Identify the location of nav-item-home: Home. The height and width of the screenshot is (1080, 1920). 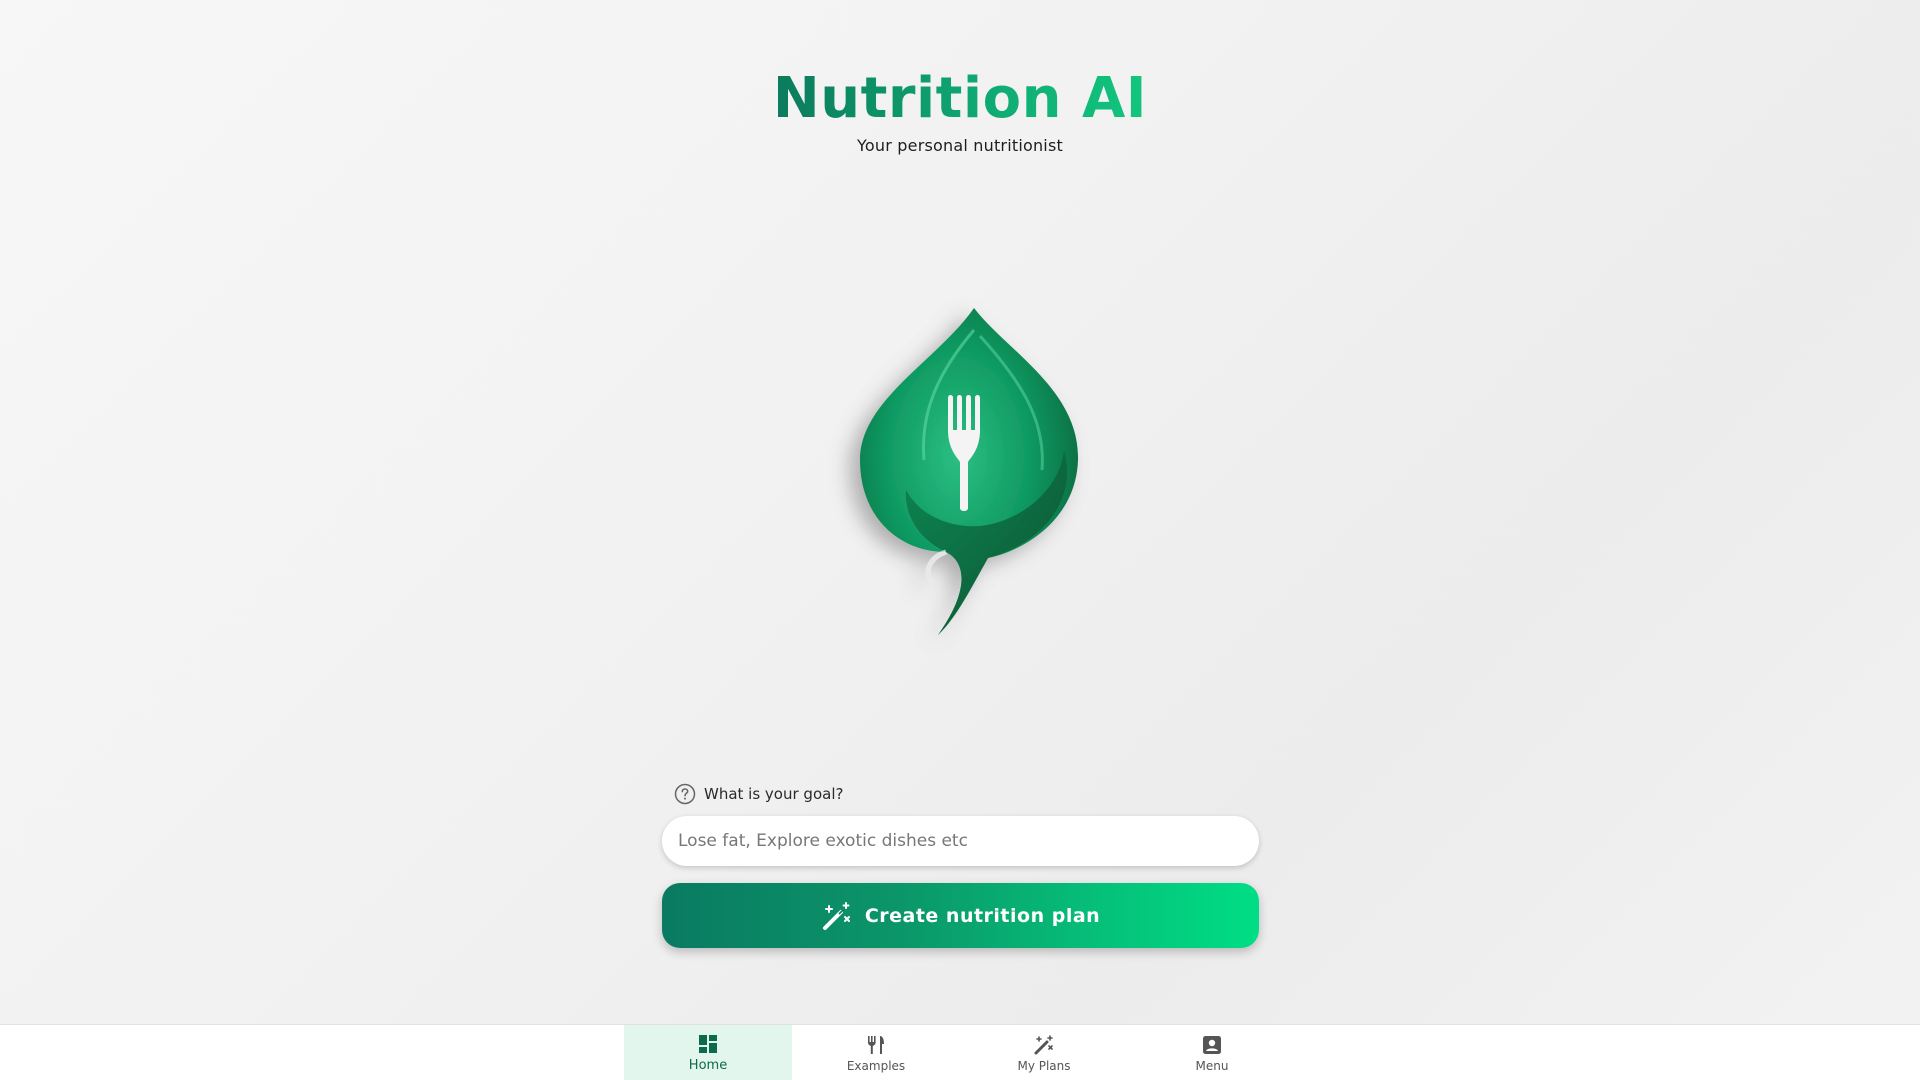
(708, 1052).